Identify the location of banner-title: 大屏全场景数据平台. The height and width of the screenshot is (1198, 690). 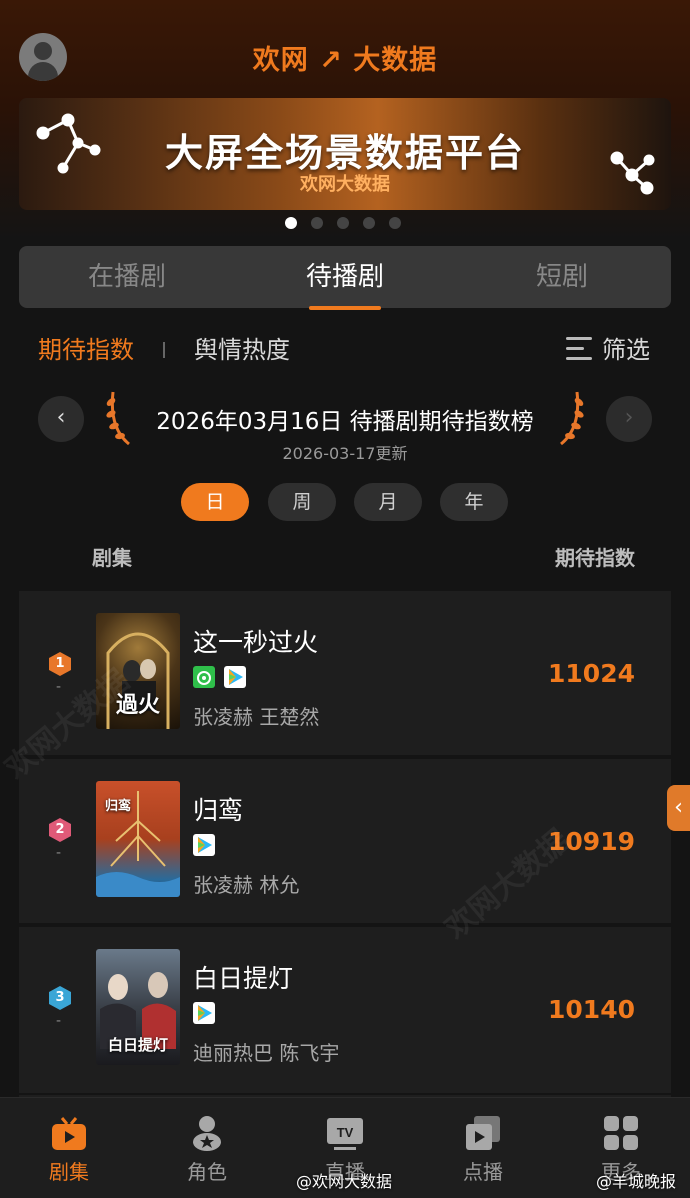
(344, 153).